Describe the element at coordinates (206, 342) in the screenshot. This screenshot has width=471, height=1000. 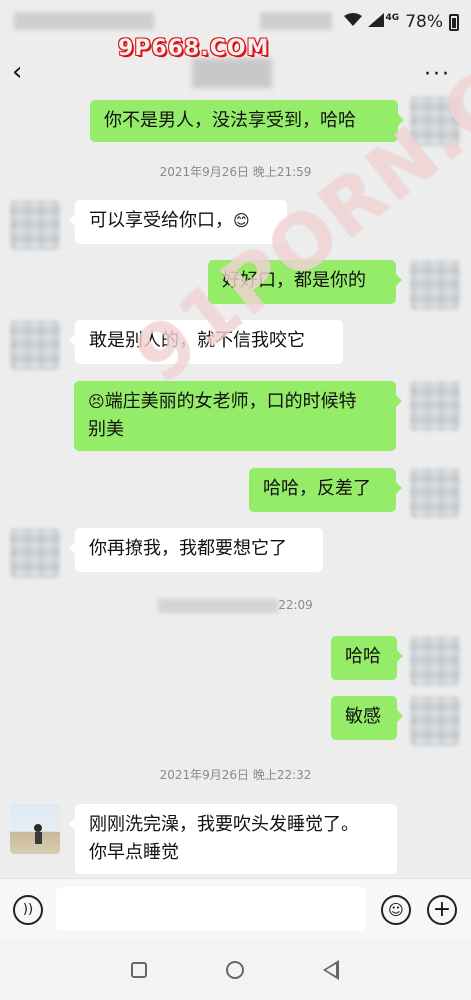
I see `message-bubble-received: 敢是别人的，就不信我咬它` at that location.